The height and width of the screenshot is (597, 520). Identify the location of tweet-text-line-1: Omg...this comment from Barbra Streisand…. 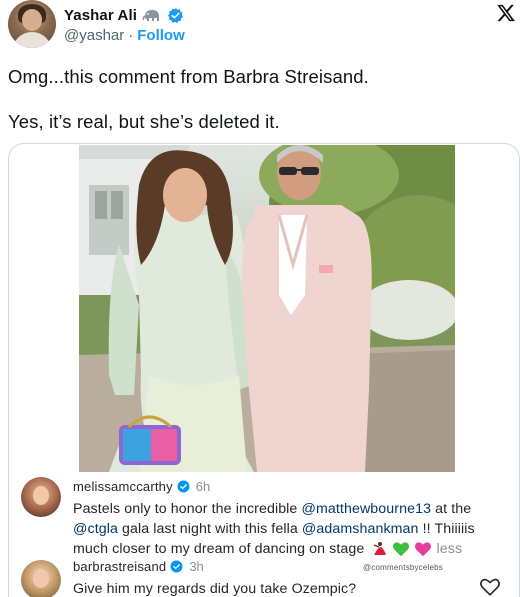
(188, 76).